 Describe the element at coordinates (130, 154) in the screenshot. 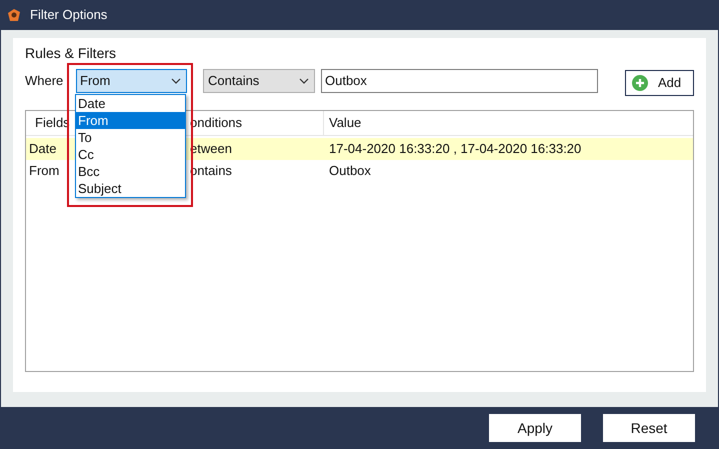

I see `dropdown-option: Cc` at that location.